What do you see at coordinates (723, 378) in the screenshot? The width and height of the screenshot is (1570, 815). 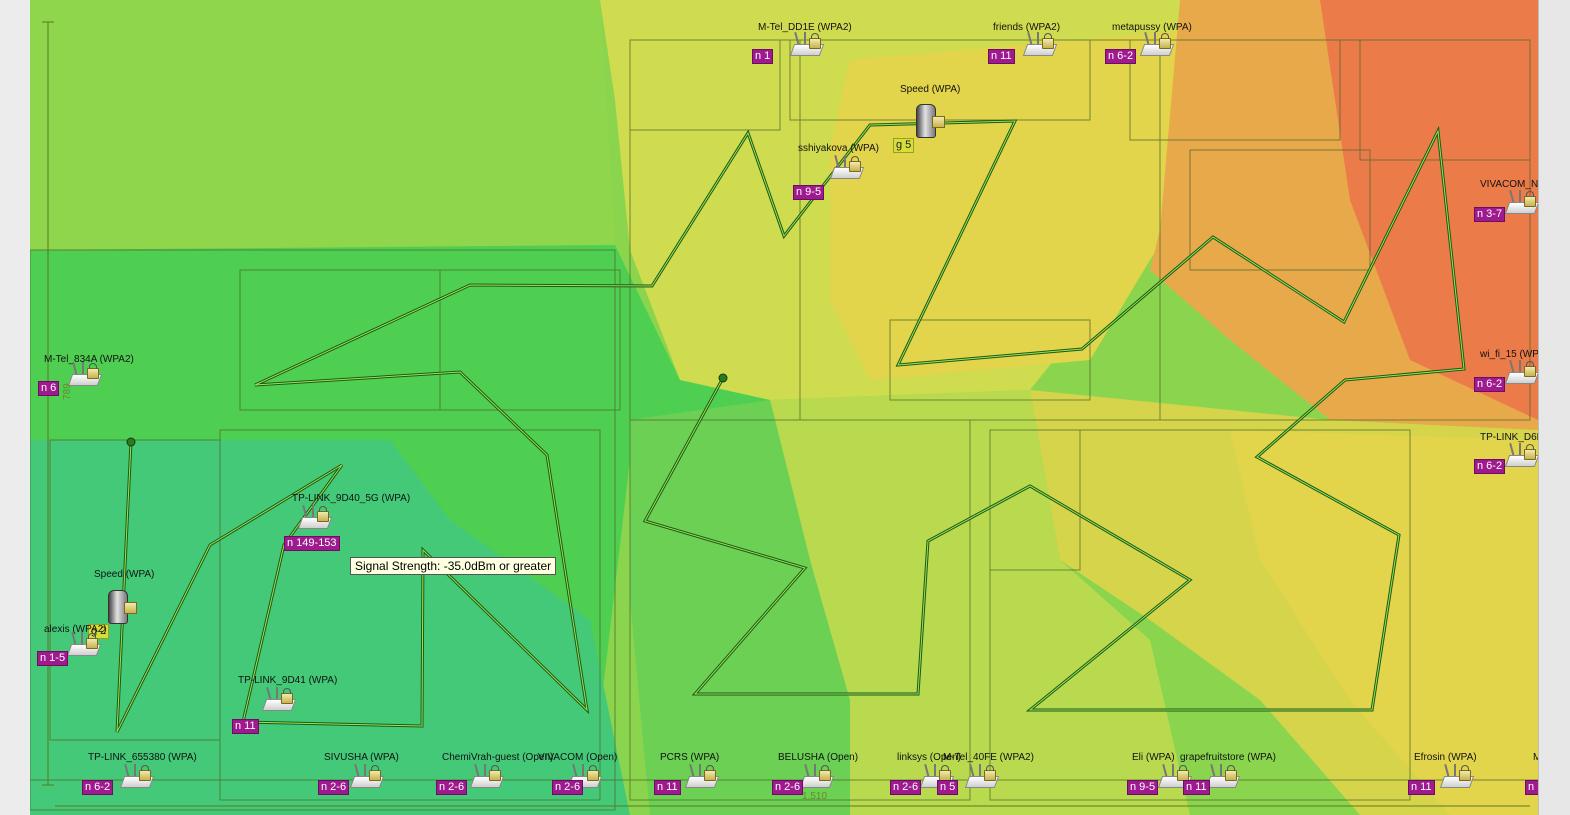 I see `path-end-point` at bounding box center [723, 378].